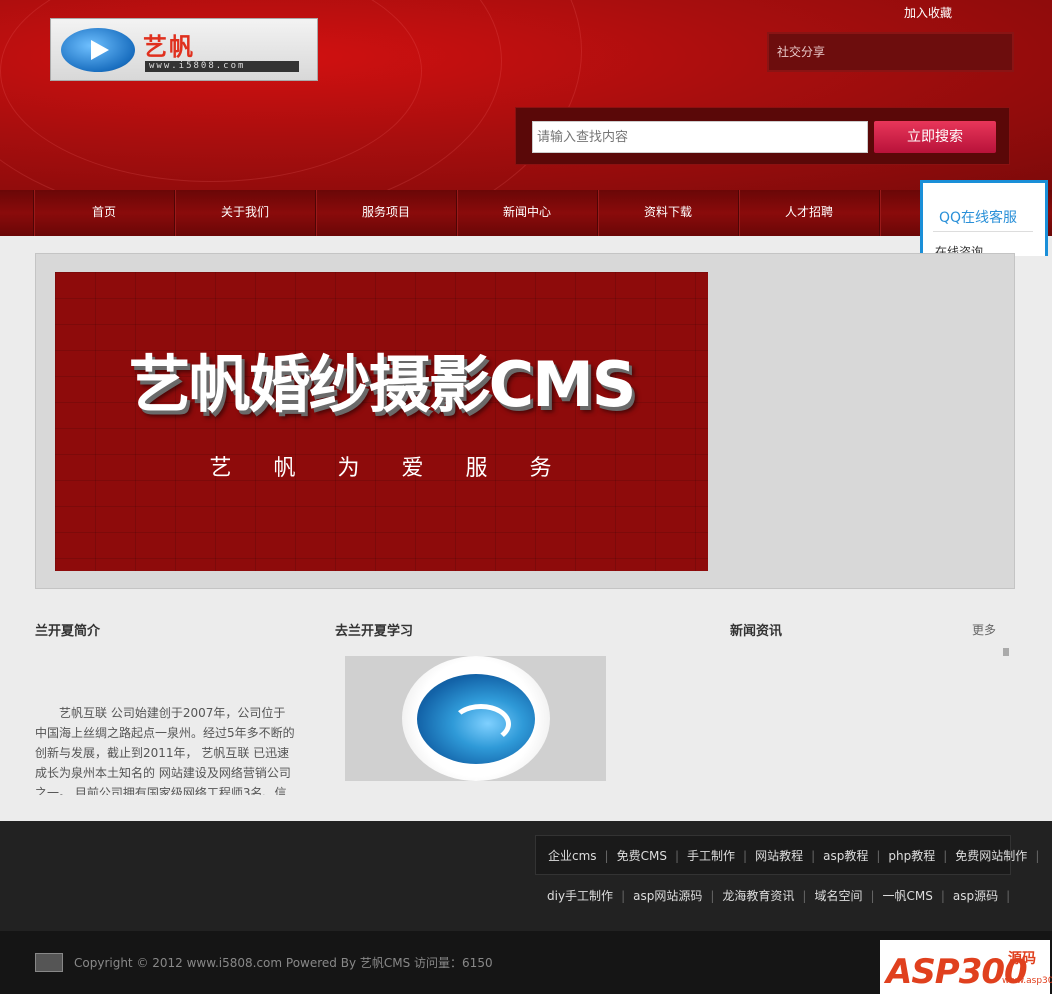  Describe the element at coordinates (756, 629) in the screenshot. I see `news-section-title: 新闻资讯` at that location.